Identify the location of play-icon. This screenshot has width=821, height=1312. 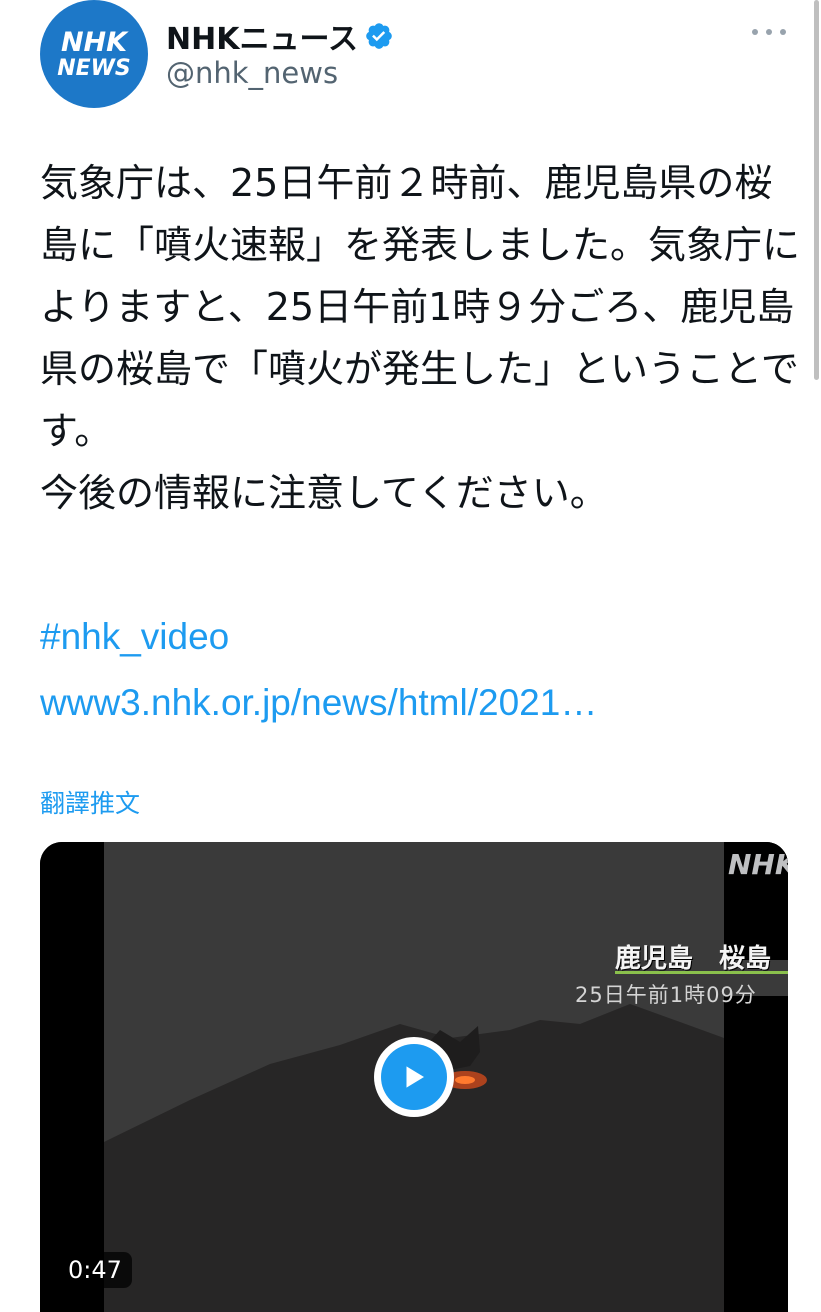
(415, 1077).